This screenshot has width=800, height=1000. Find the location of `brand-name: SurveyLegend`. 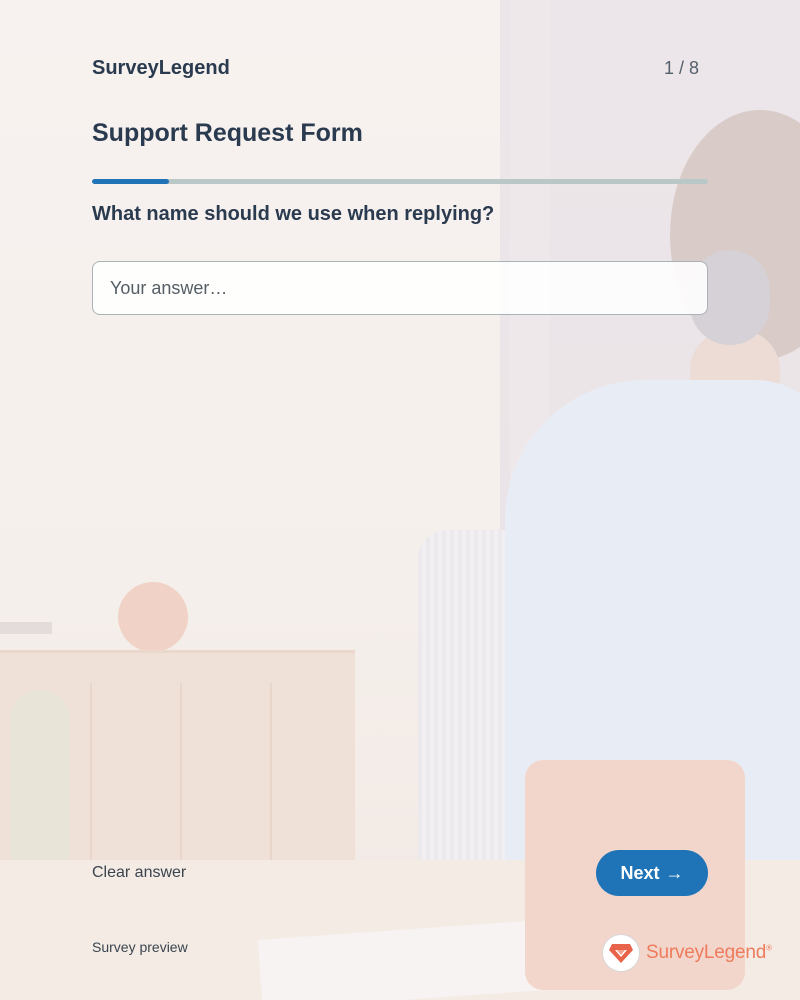

brand-name: SurveyLegend is located at coordinates (161, 68).